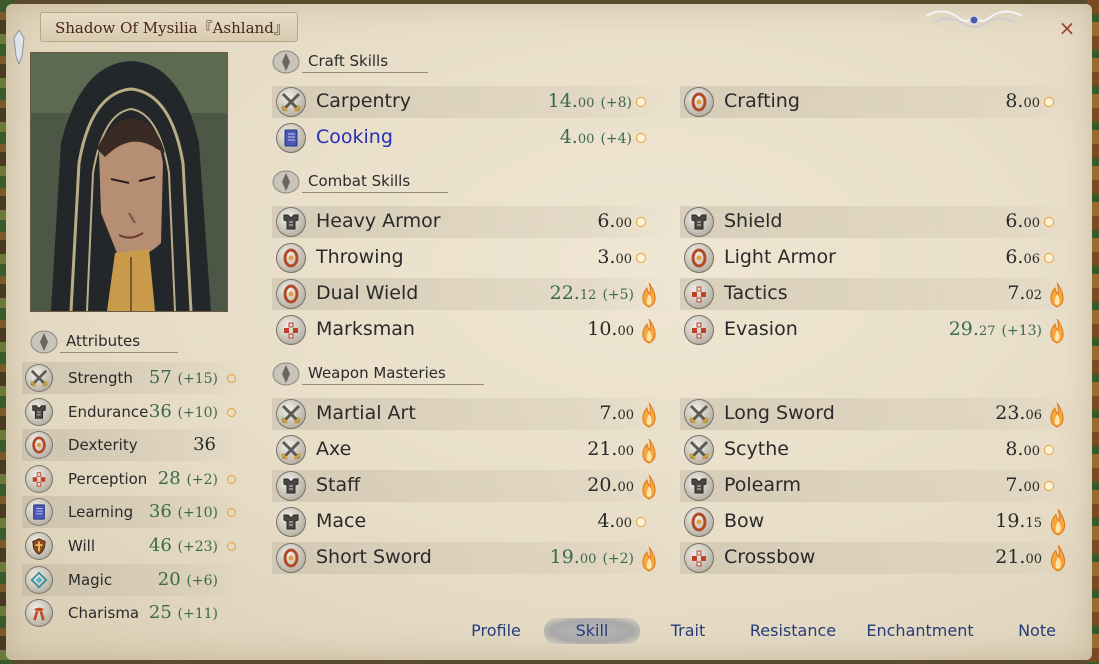  What do you see at coordinates (592, 557) in the screenshot?
I see `skill-value: 19.00 (+2)` at bounding box center [592, 557].